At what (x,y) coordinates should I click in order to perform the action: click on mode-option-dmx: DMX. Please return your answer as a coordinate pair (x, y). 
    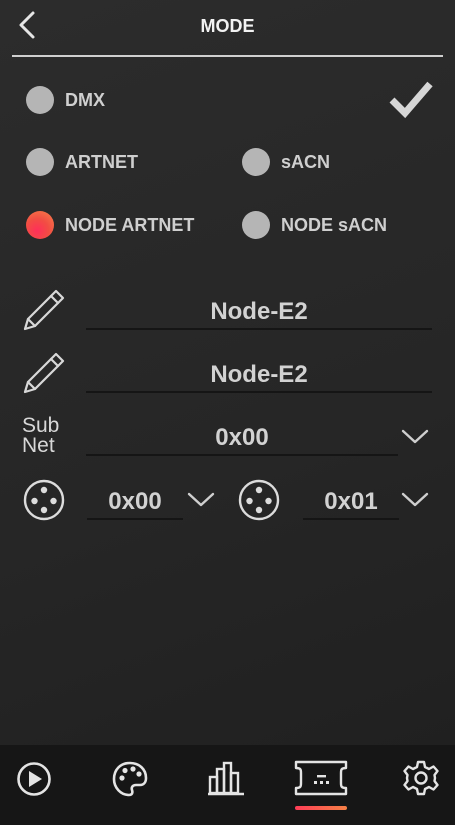
    Looking at the image, I should click on (65, 100).